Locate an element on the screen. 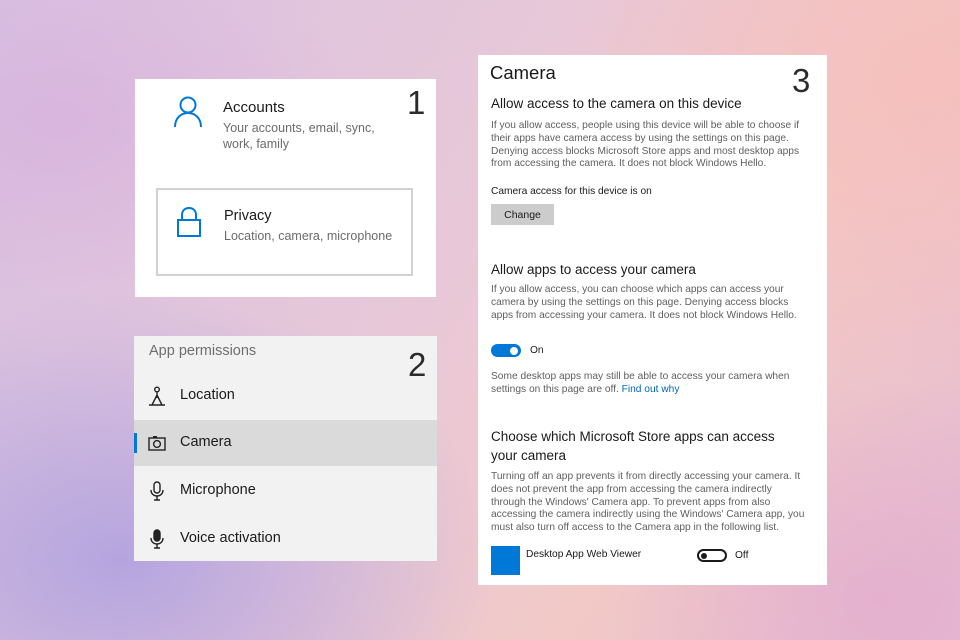 This screenshot has width=960, height=640. step-number-1: 1 is located at coordinates (416, 102).